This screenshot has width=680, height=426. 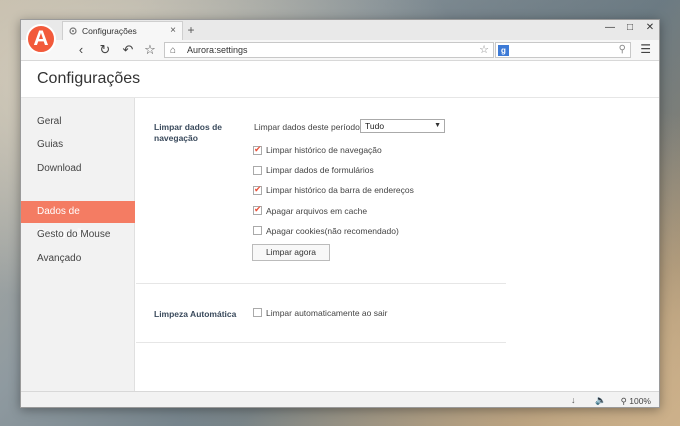 I want to click on page-title: Configurações, so click(x=89, y=78).